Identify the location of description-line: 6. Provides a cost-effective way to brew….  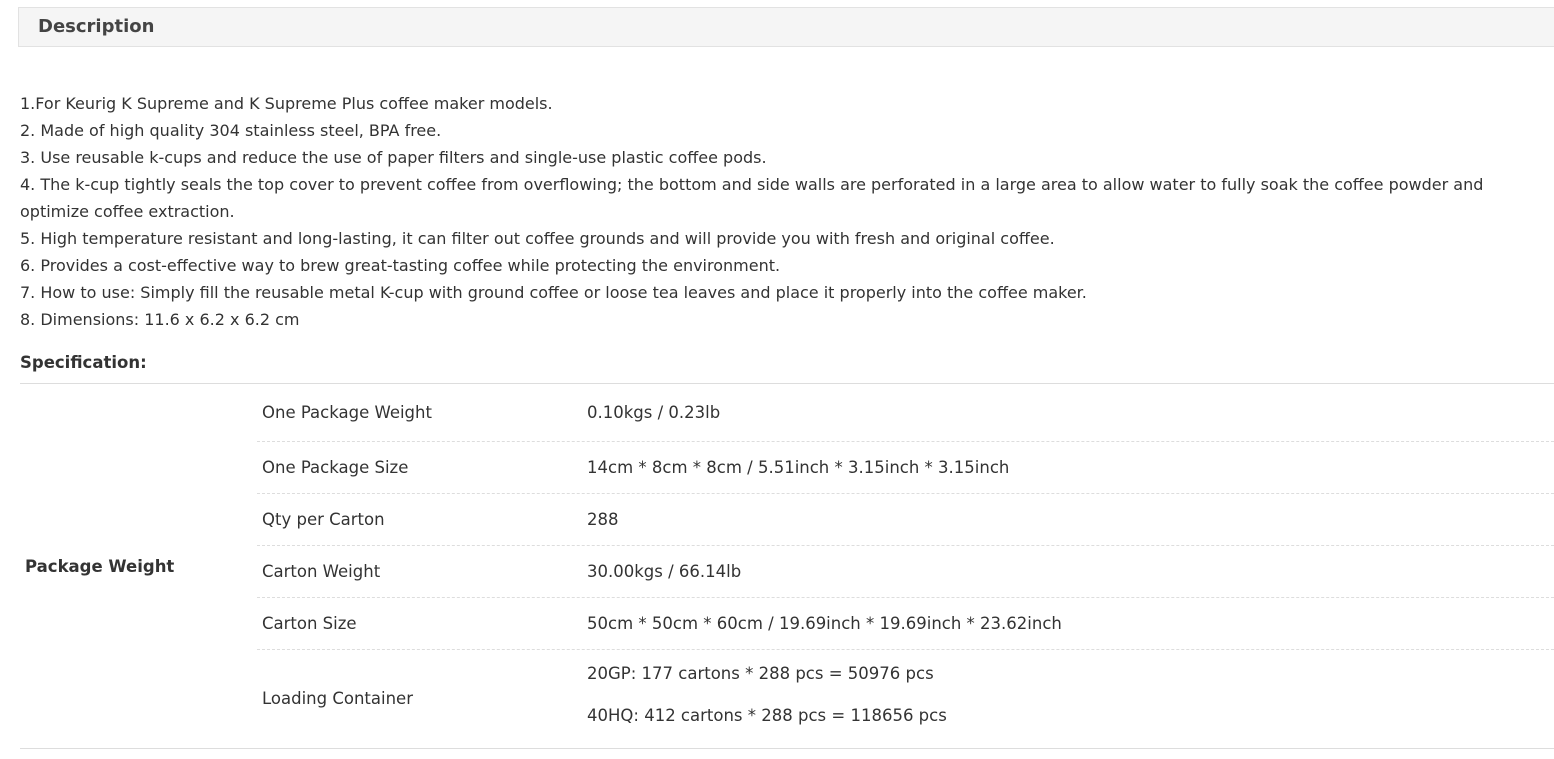
(400, 265).